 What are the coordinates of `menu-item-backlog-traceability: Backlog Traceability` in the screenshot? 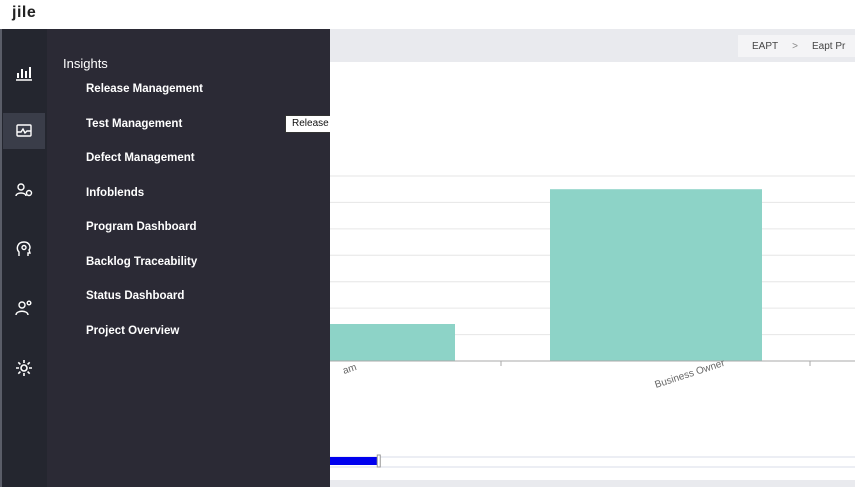 It's located at (141, 262).